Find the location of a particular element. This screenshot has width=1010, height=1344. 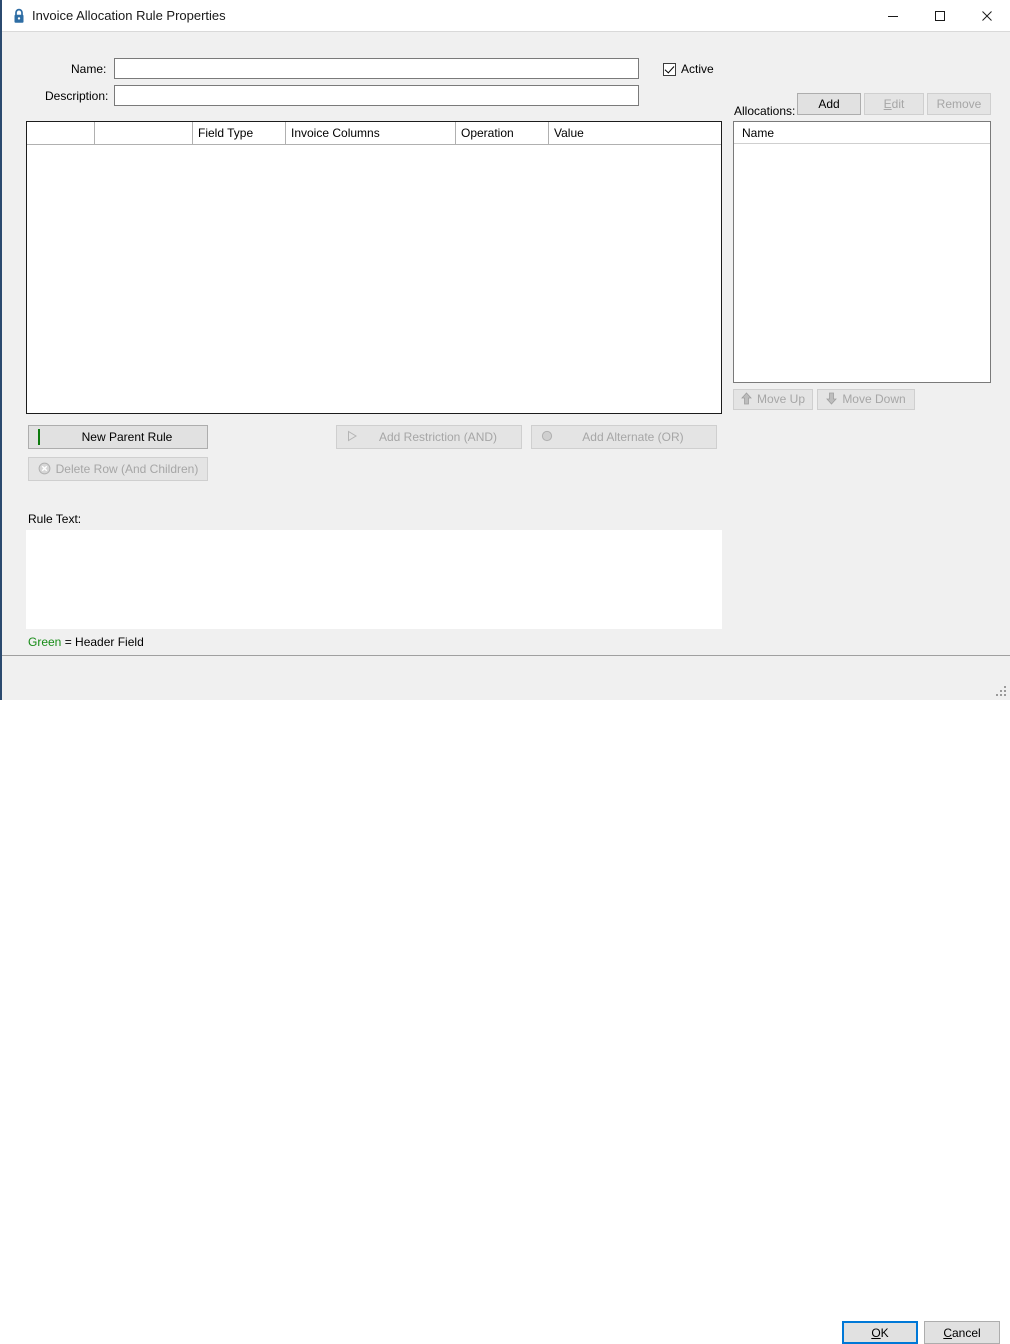

add-restriction-button: Add Restriction (AND) is located at coordinates (429, 437).